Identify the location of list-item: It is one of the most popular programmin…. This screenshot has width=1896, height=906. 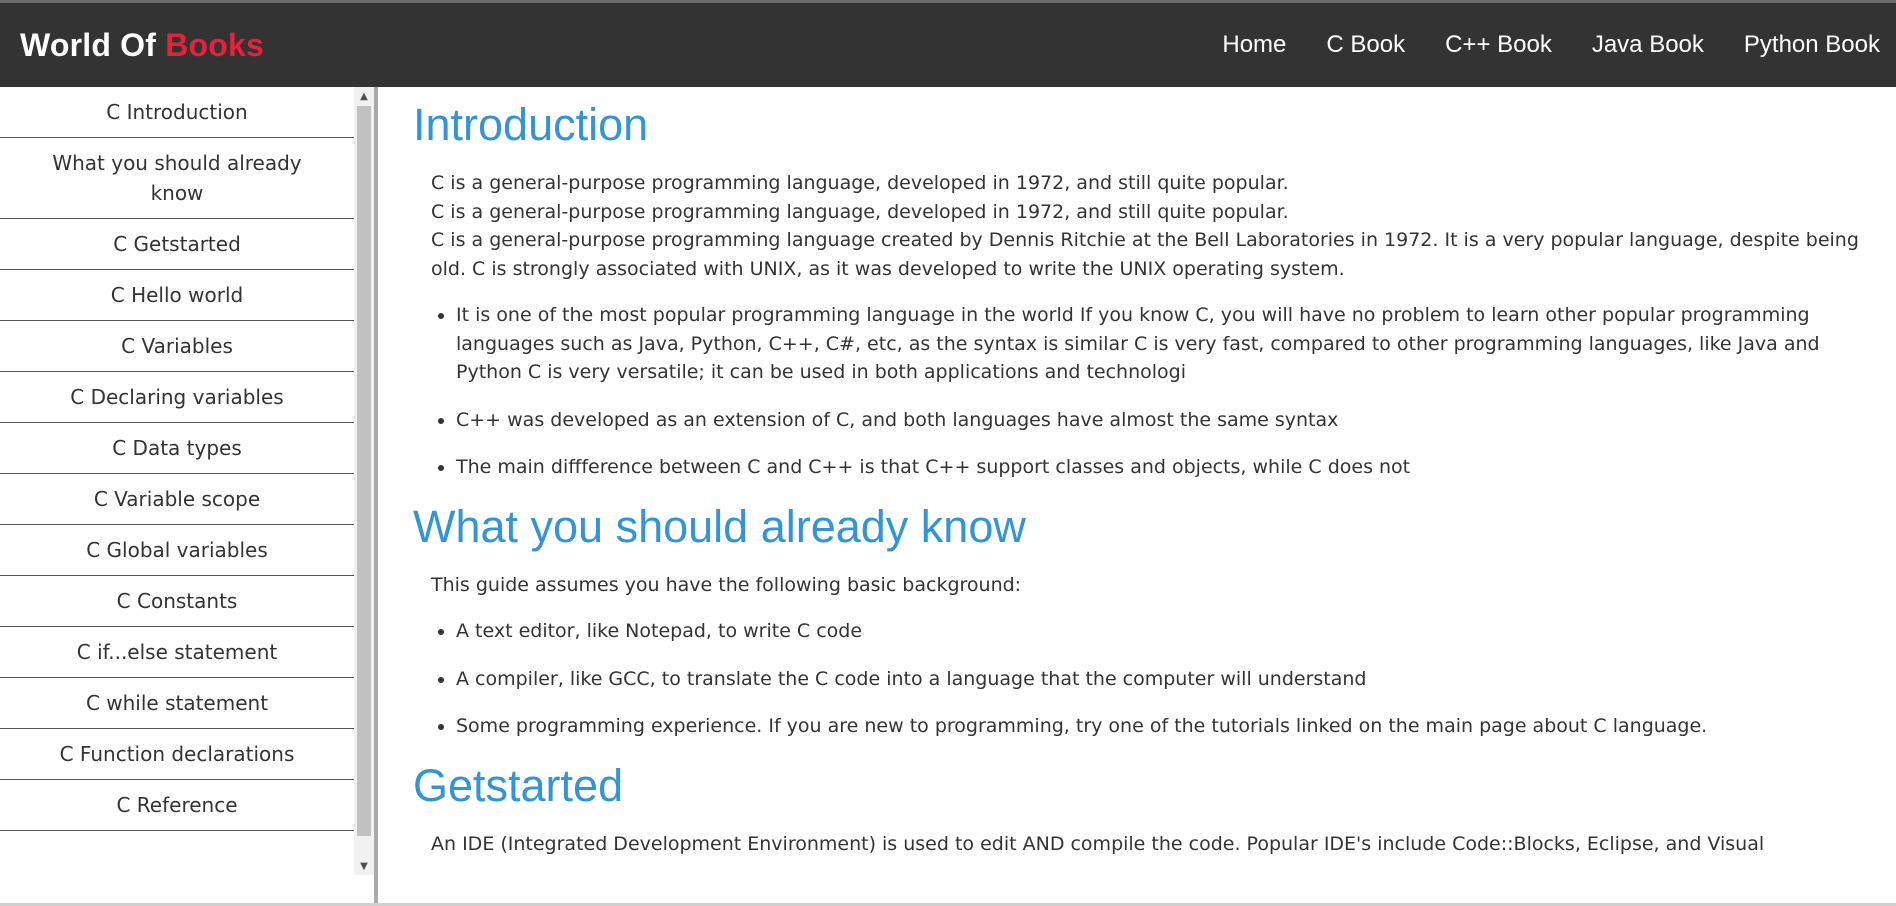
(1166, 344).